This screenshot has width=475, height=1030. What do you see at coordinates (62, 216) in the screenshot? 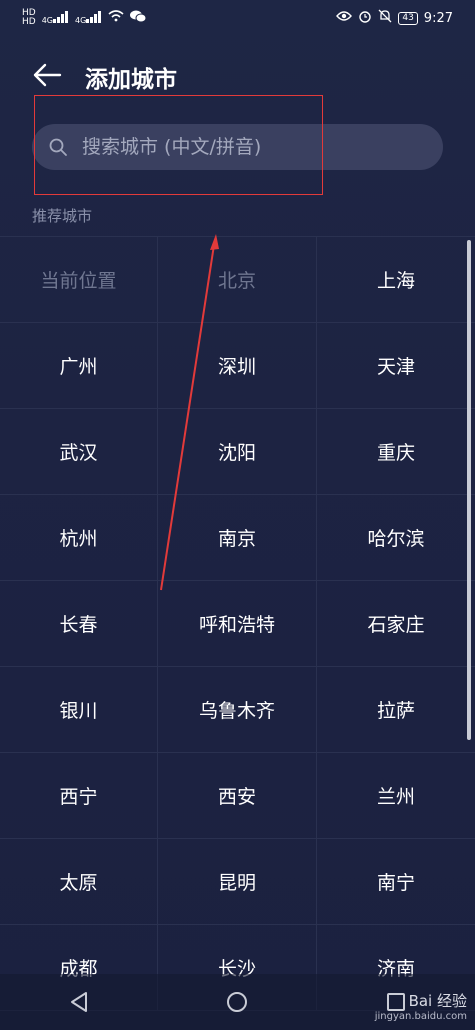
I see `section-label-recommended: 推荐城市` at bounding box center [62, 216].